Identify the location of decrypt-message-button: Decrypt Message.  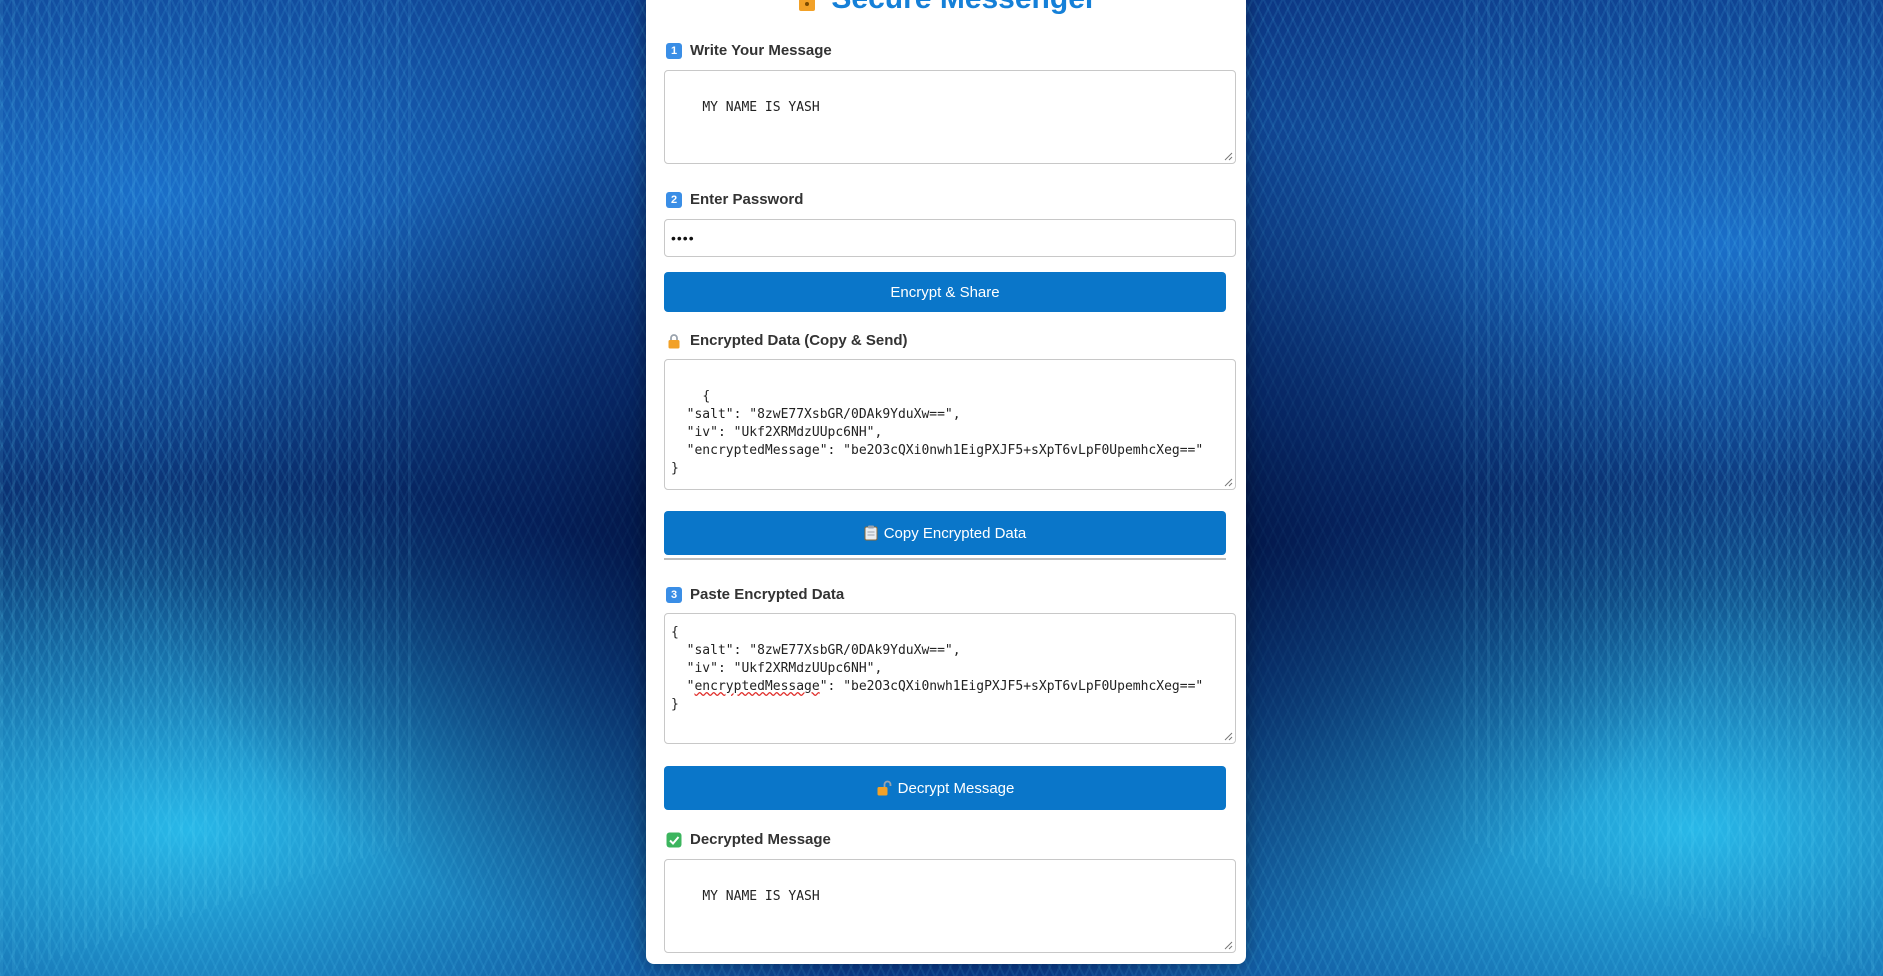
(945, 788).